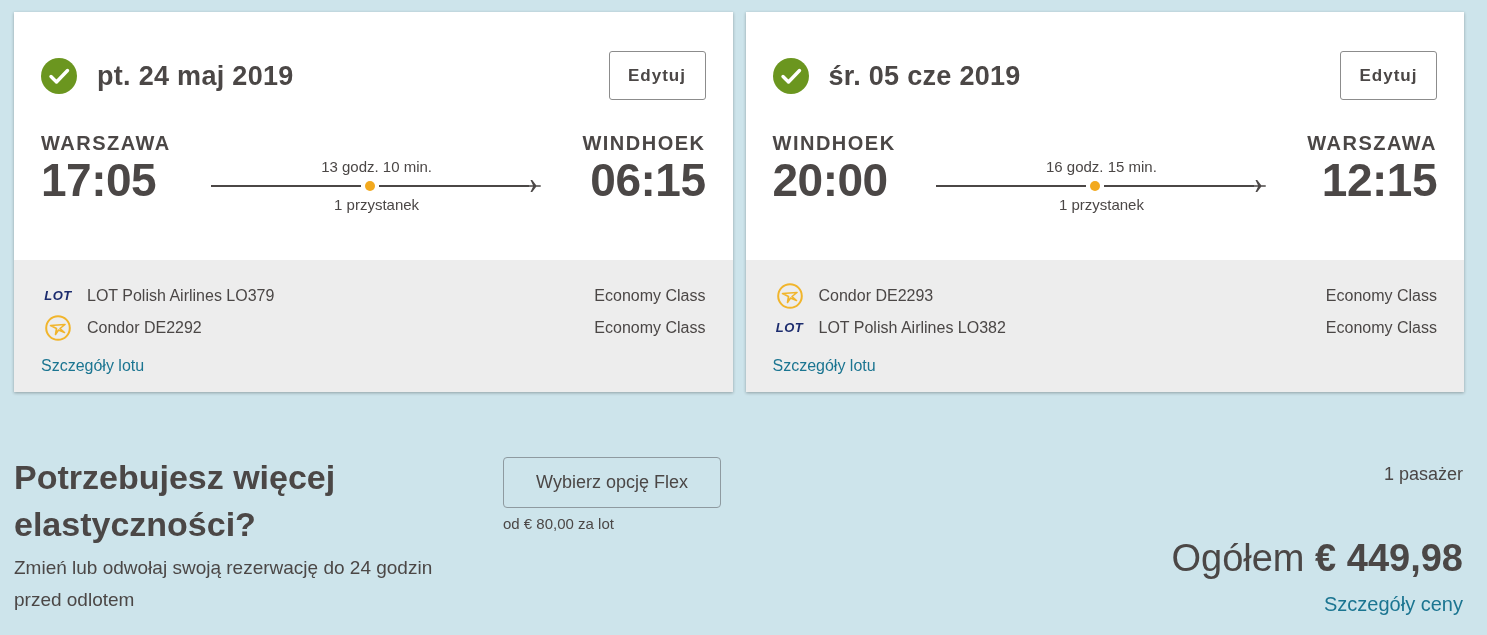 Image resolution: width=1487 pixels, height=635 pixels. Describe the element at coordinates (1317, 558) in the screenshot. I see `total-price: Ogółem € 449,98` at that location.